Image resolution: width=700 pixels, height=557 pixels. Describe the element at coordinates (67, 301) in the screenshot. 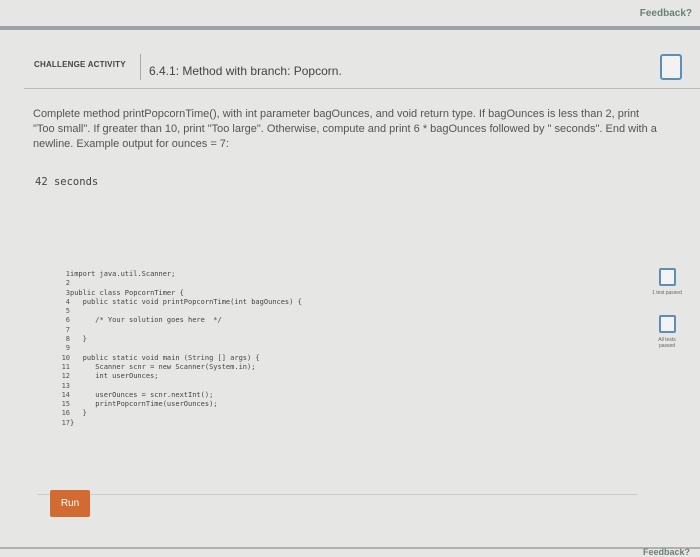

I see `line-number: 4` at that location.